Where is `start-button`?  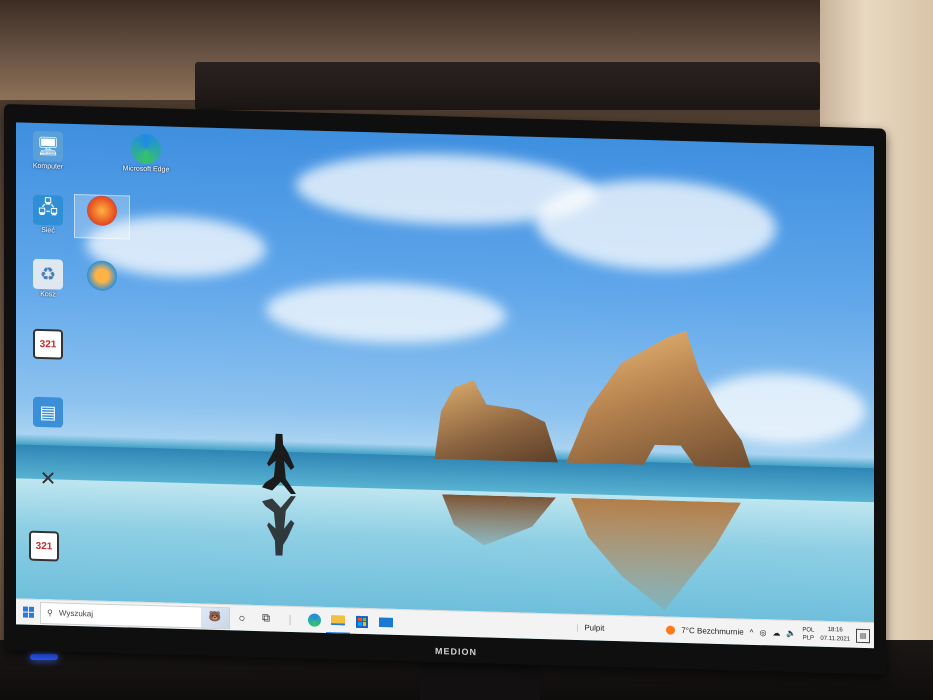
start-button is located at coordinates (28, 612).